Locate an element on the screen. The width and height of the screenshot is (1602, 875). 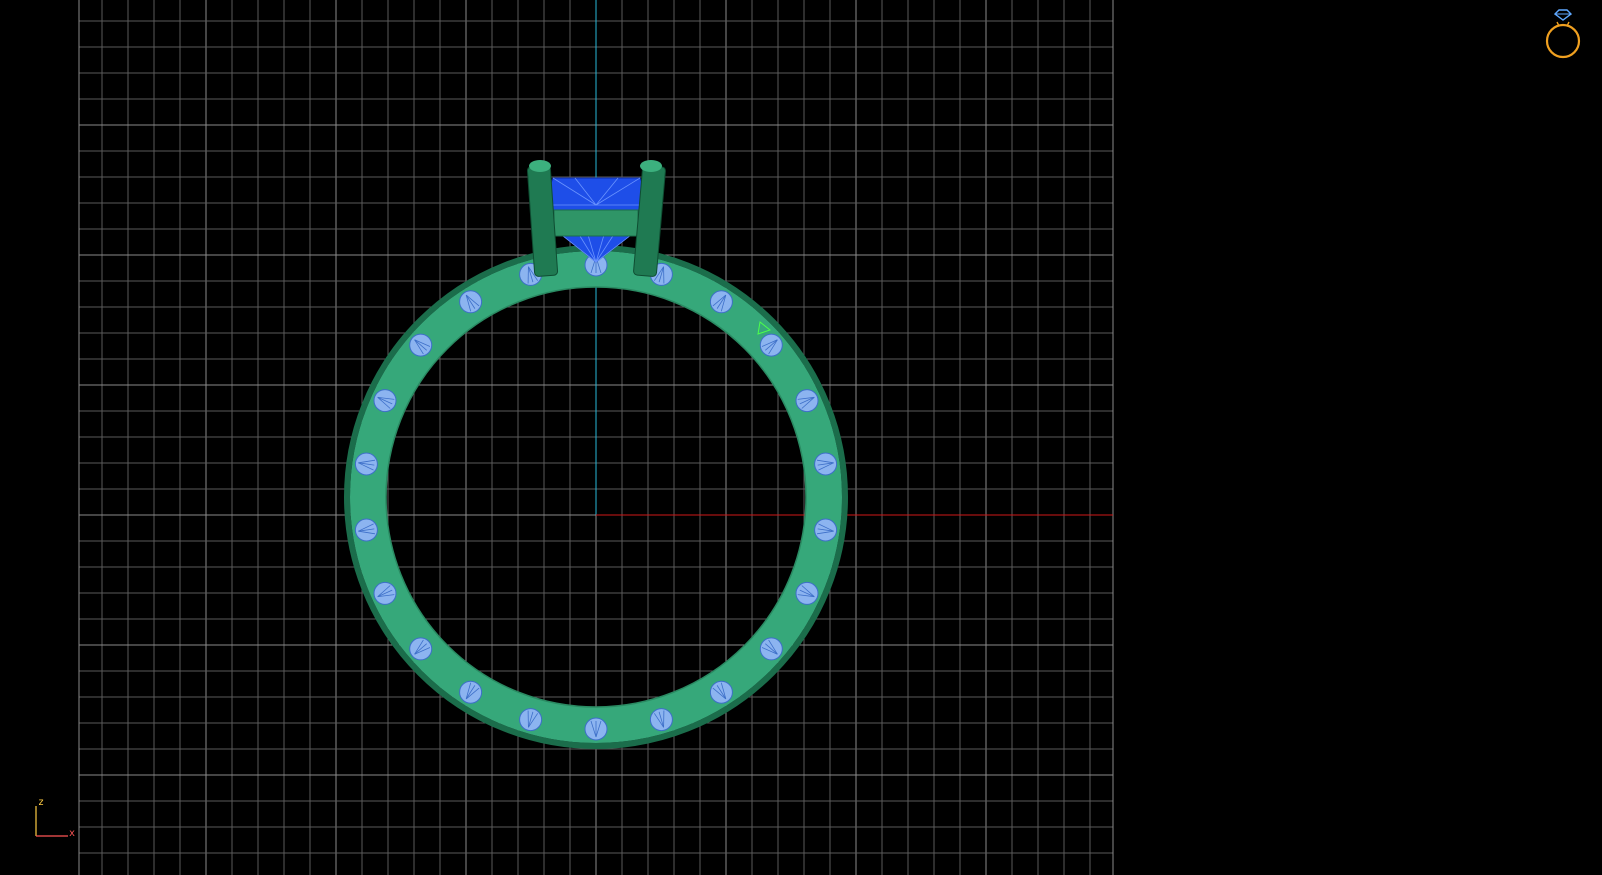
setting-gallery-rail is located at coordinates (596, 223).